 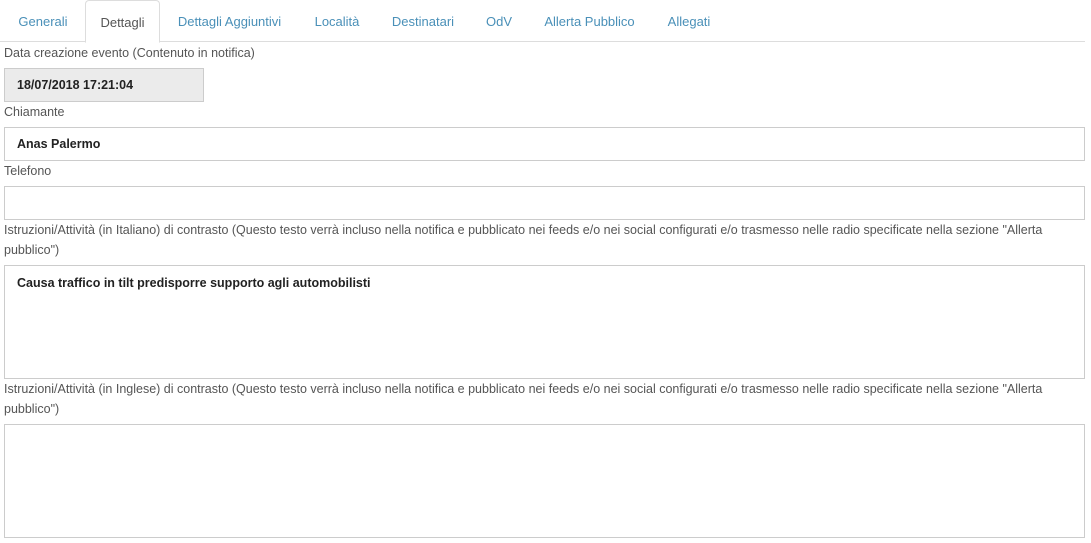 What do you see at coordinates (499, 21) in the screenshot?
I see `tab-odv: OdV` at bounding box center [499, 21].